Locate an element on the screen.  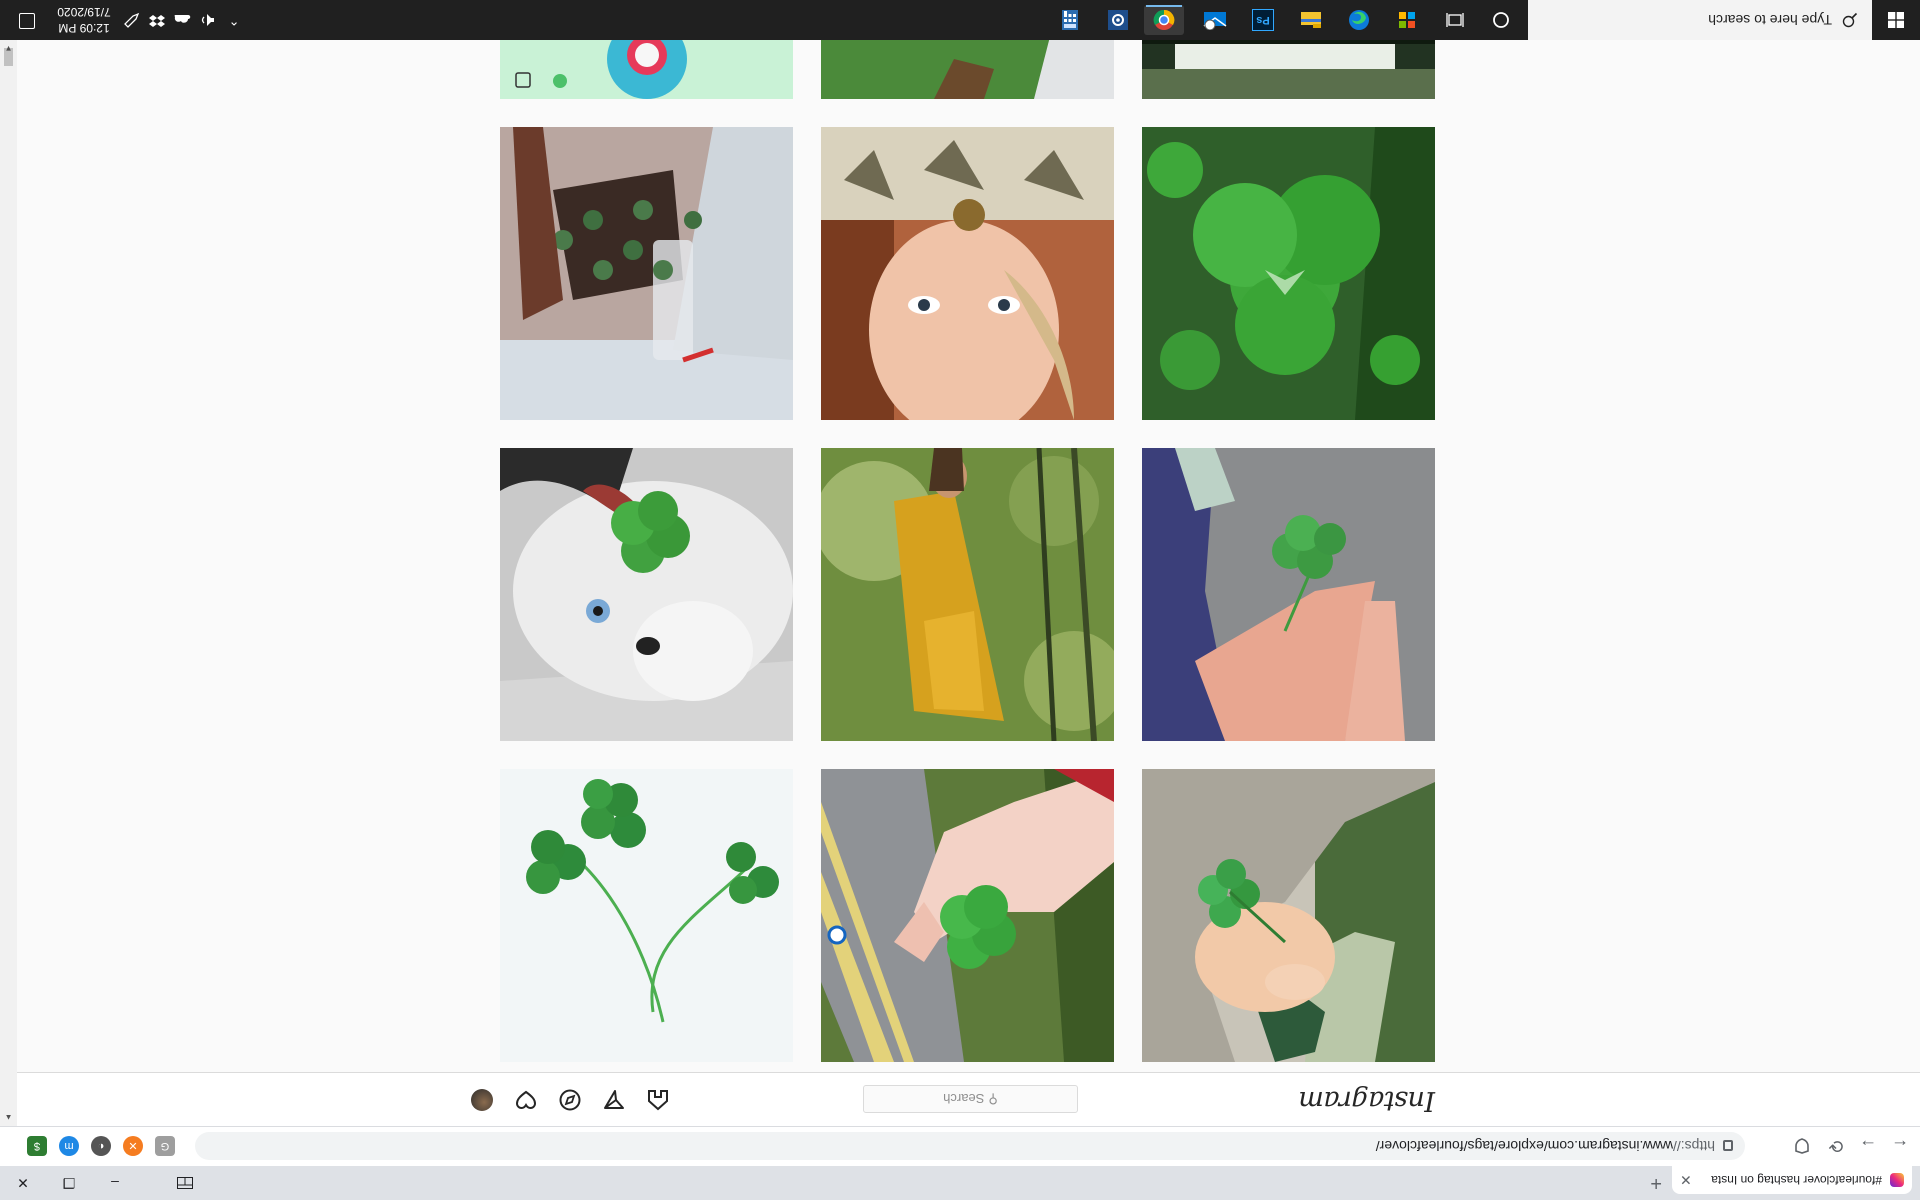
photoshop-label: Ps is located at coordinates (1263, 20).